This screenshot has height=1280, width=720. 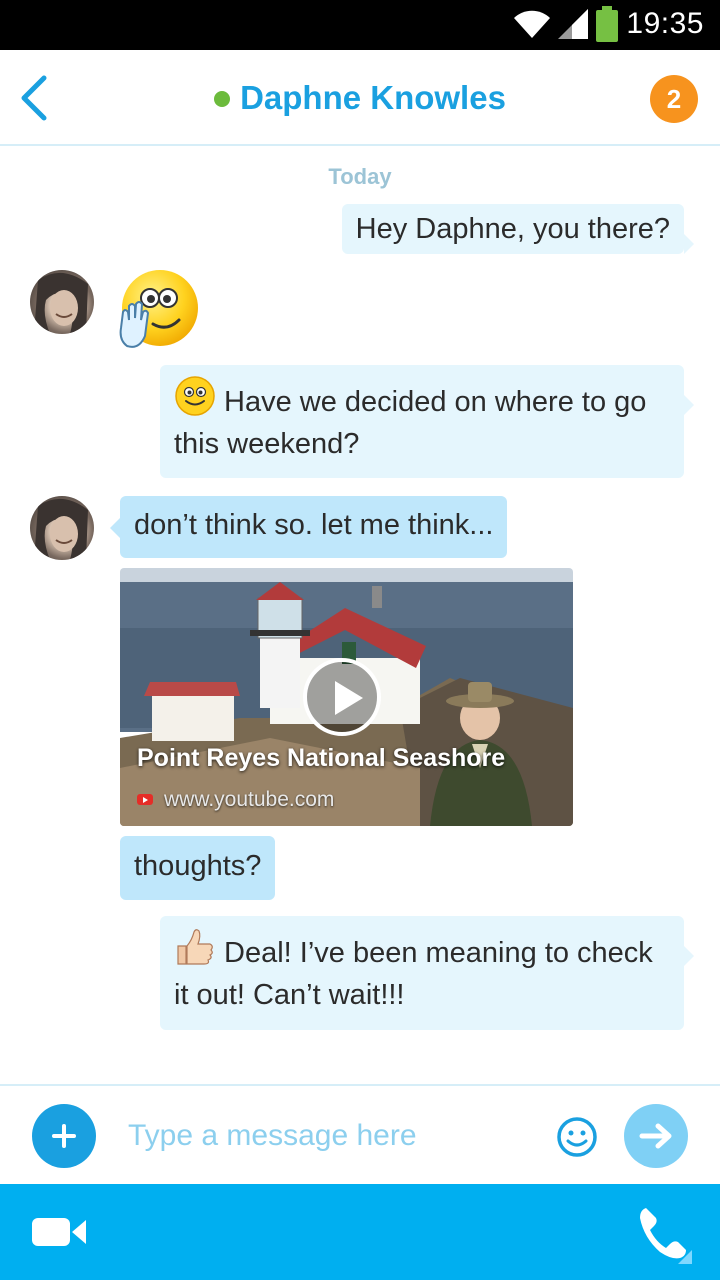 I want to click on emoticon-picker-icon, so click(x=577, y=1137).